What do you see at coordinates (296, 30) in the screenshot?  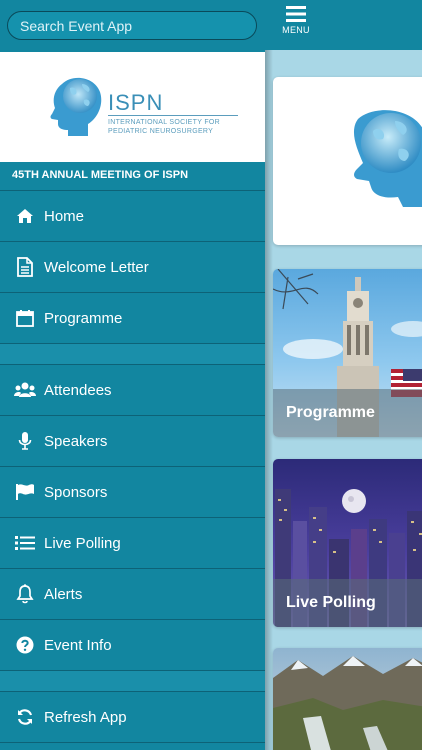 I see `menu-label: MENU` at bounding box center [296, 30].